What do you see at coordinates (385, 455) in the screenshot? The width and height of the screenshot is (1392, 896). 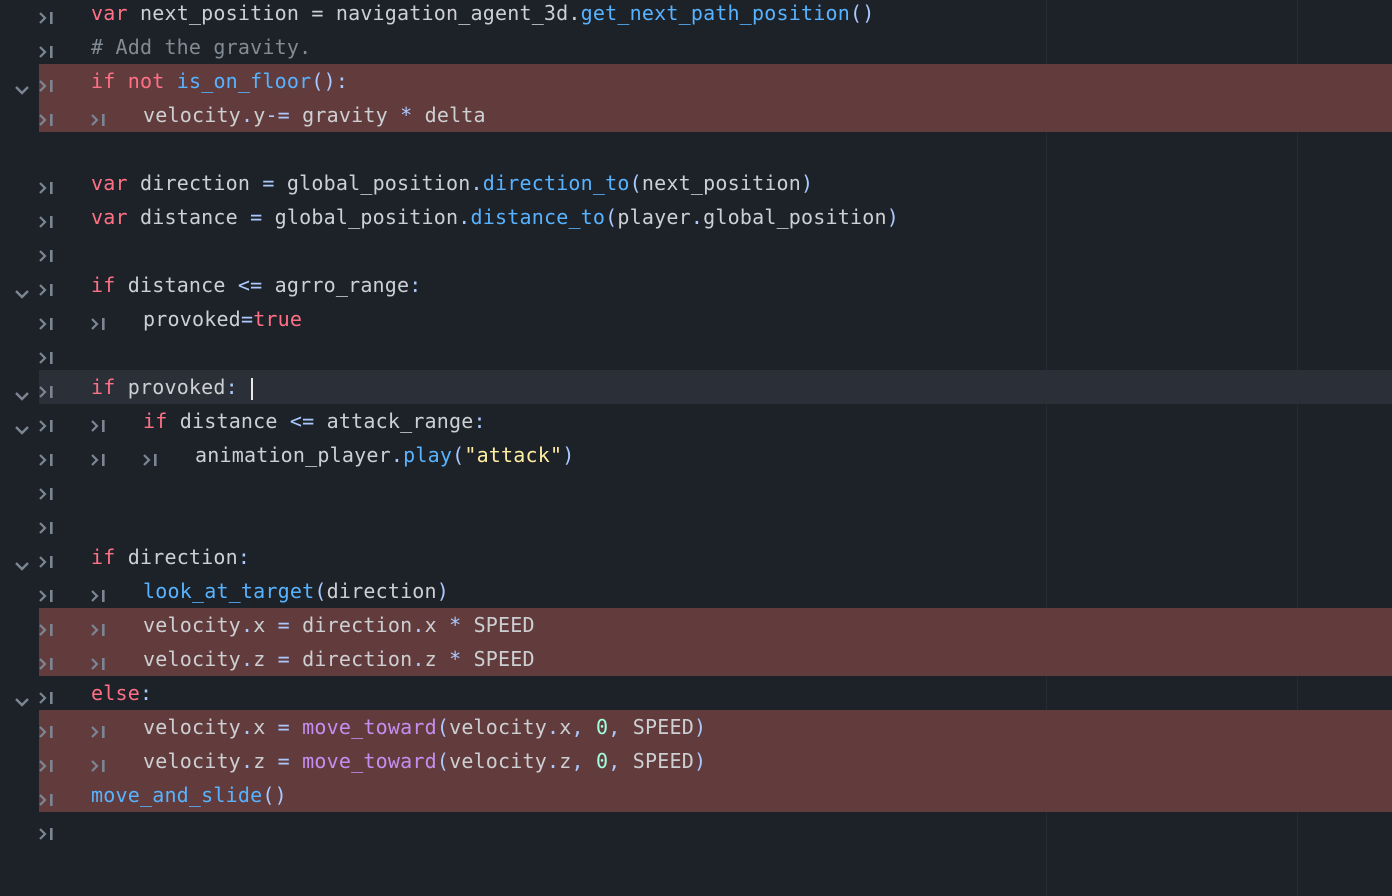 I see `code-text: animation_player.play("attack")` at bounding box center [385, 455].